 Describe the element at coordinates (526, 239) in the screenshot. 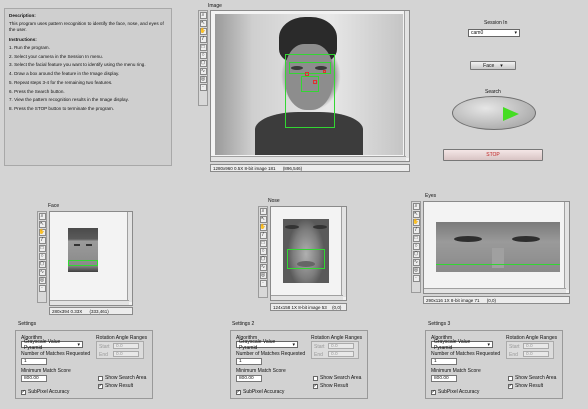

I see `right-eye` at that location.